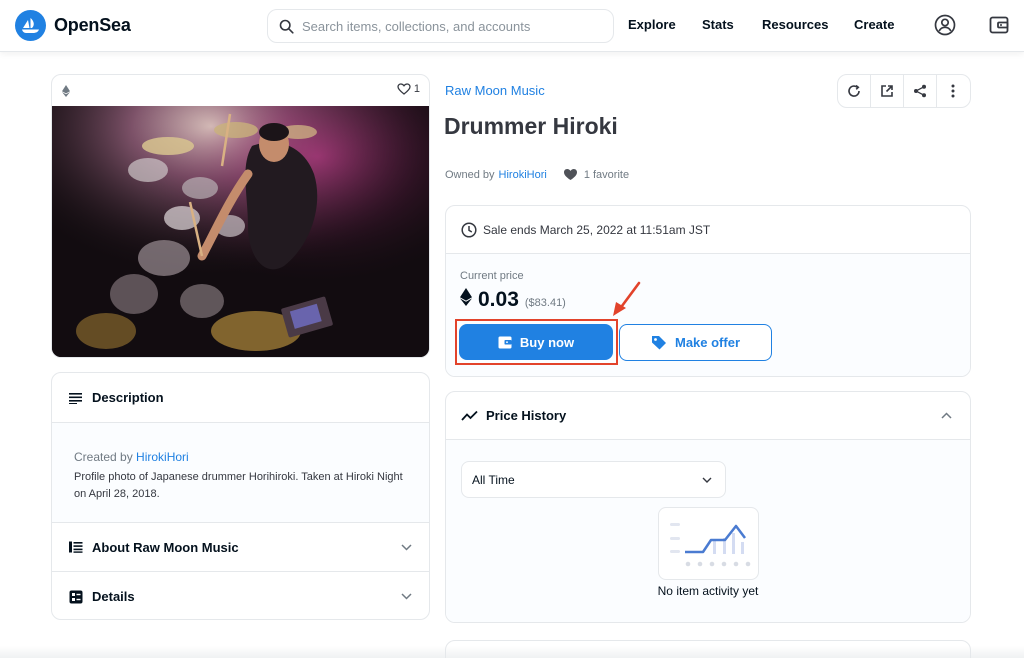 The height and width of the screenshot is (658, 1024). What do you see at coordinates (240, 547) in the screenshot?
I see `about-header: About Raw Moon Music` at bounding box center [240, 547].